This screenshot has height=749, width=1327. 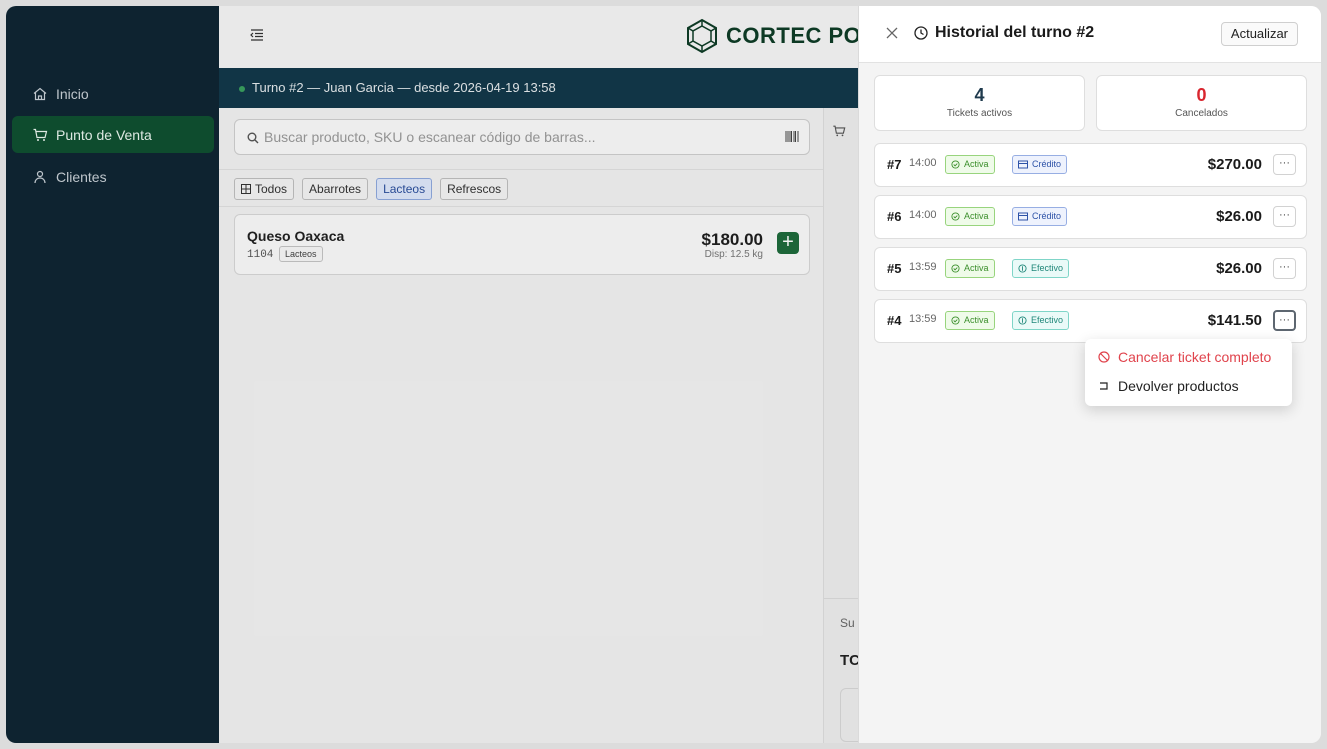 I want to click on stat-active-tickets: 4 Tickets activos, so click(x=979, y=103).